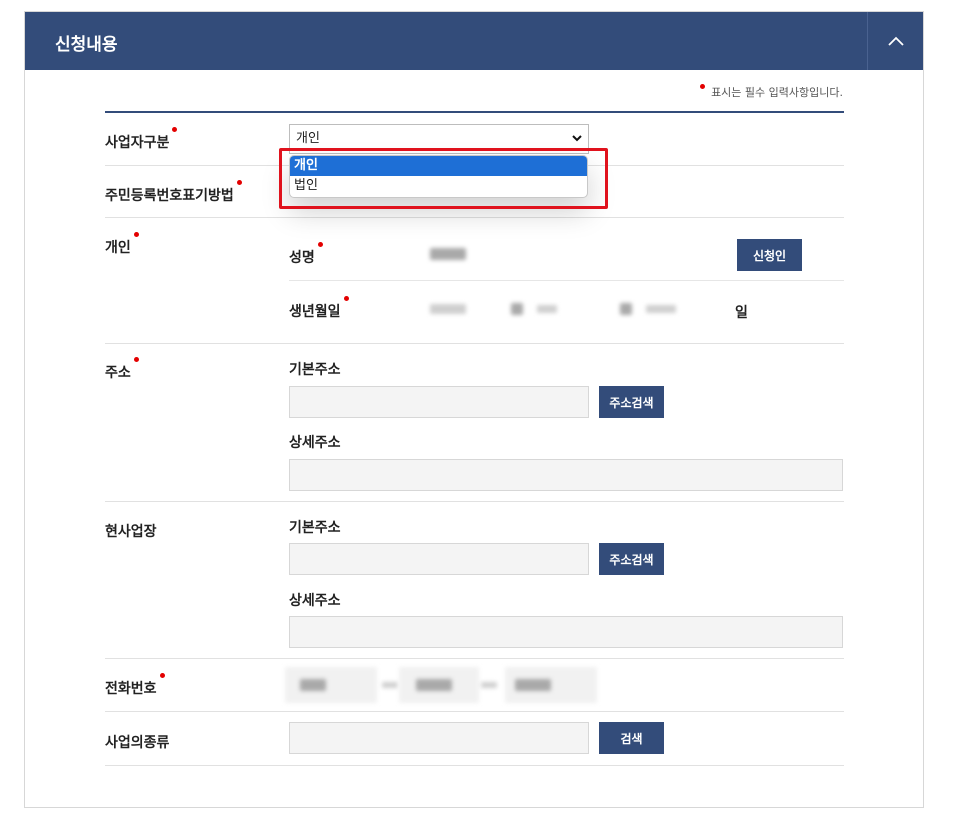 The height and width of the screenshot is (824, 953). Describe the element at coordinates (315, 528) in the screenshot. I see `site-basic-address-label: 기본주소` at that location.